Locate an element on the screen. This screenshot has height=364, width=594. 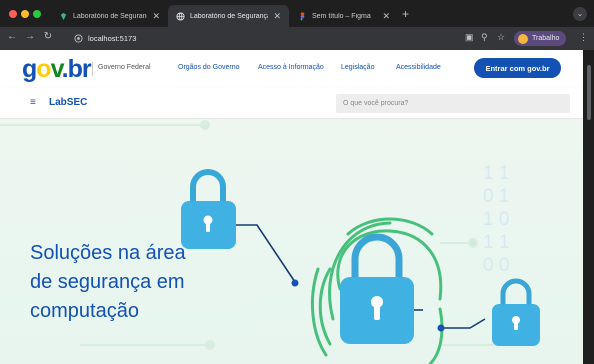
nav-link-orgaos: Orgãos do Governo is located at coordinates (208, 67).